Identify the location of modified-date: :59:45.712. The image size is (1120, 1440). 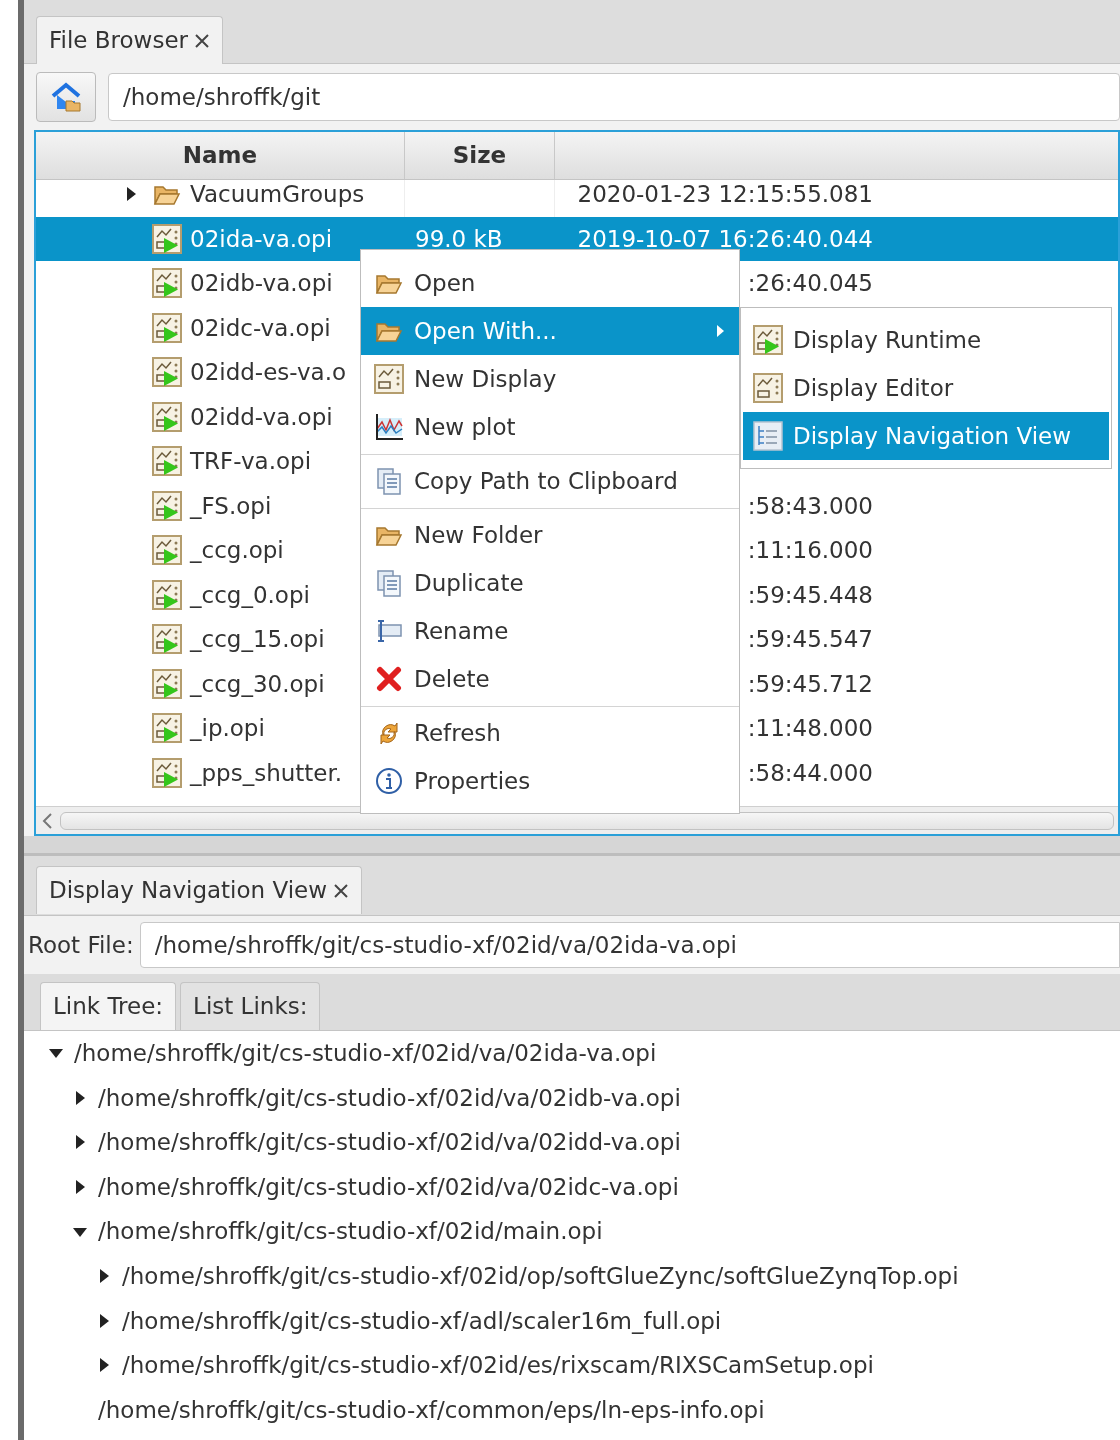
(810, 684).